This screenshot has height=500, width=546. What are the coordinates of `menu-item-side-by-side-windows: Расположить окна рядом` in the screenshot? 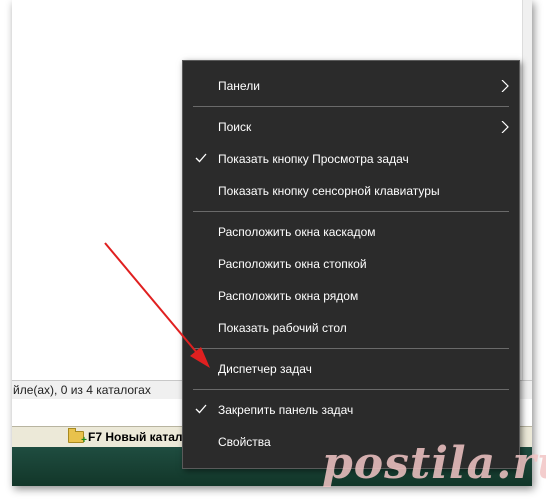 It's located at (351, 296).